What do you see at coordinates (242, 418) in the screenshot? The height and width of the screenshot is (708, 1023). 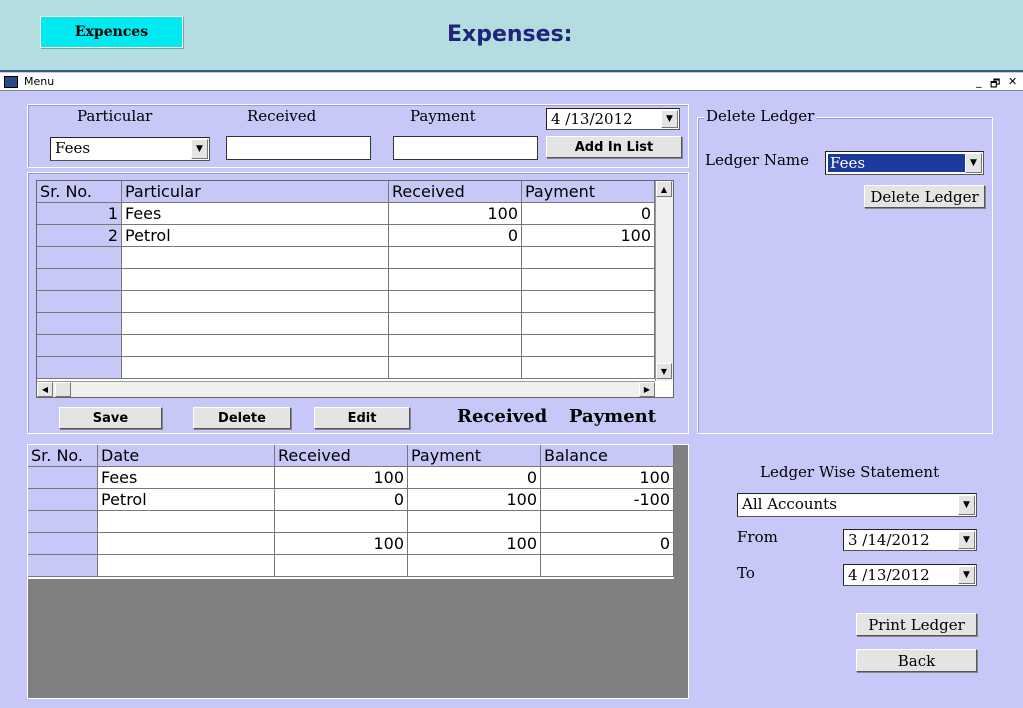 I see `delete-button: Delete` at bounding box center [242, 418].